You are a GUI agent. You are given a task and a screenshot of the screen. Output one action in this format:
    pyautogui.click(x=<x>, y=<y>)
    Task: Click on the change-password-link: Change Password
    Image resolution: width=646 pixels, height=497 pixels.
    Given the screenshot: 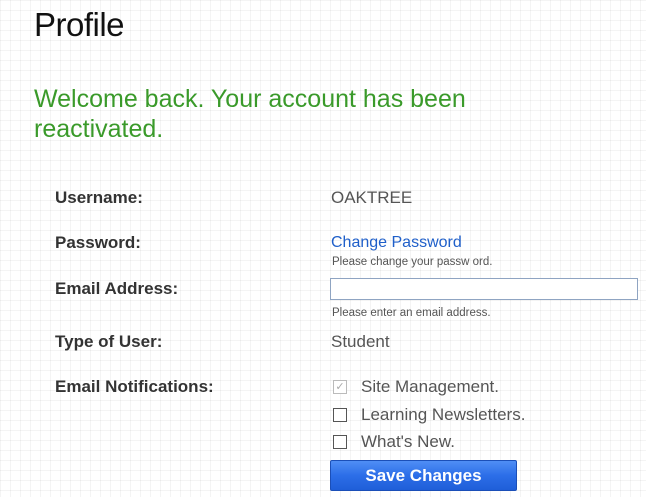 What is the action you would take?
    pyautogui.click(x=396, y=243)
    